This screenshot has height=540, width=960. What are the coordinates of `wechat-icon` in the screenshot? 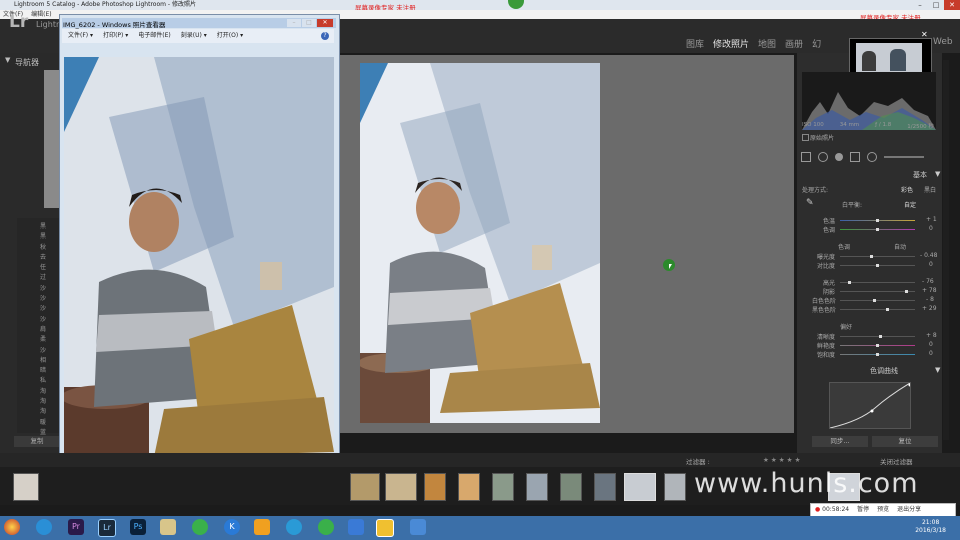 It's located at (200, 527).